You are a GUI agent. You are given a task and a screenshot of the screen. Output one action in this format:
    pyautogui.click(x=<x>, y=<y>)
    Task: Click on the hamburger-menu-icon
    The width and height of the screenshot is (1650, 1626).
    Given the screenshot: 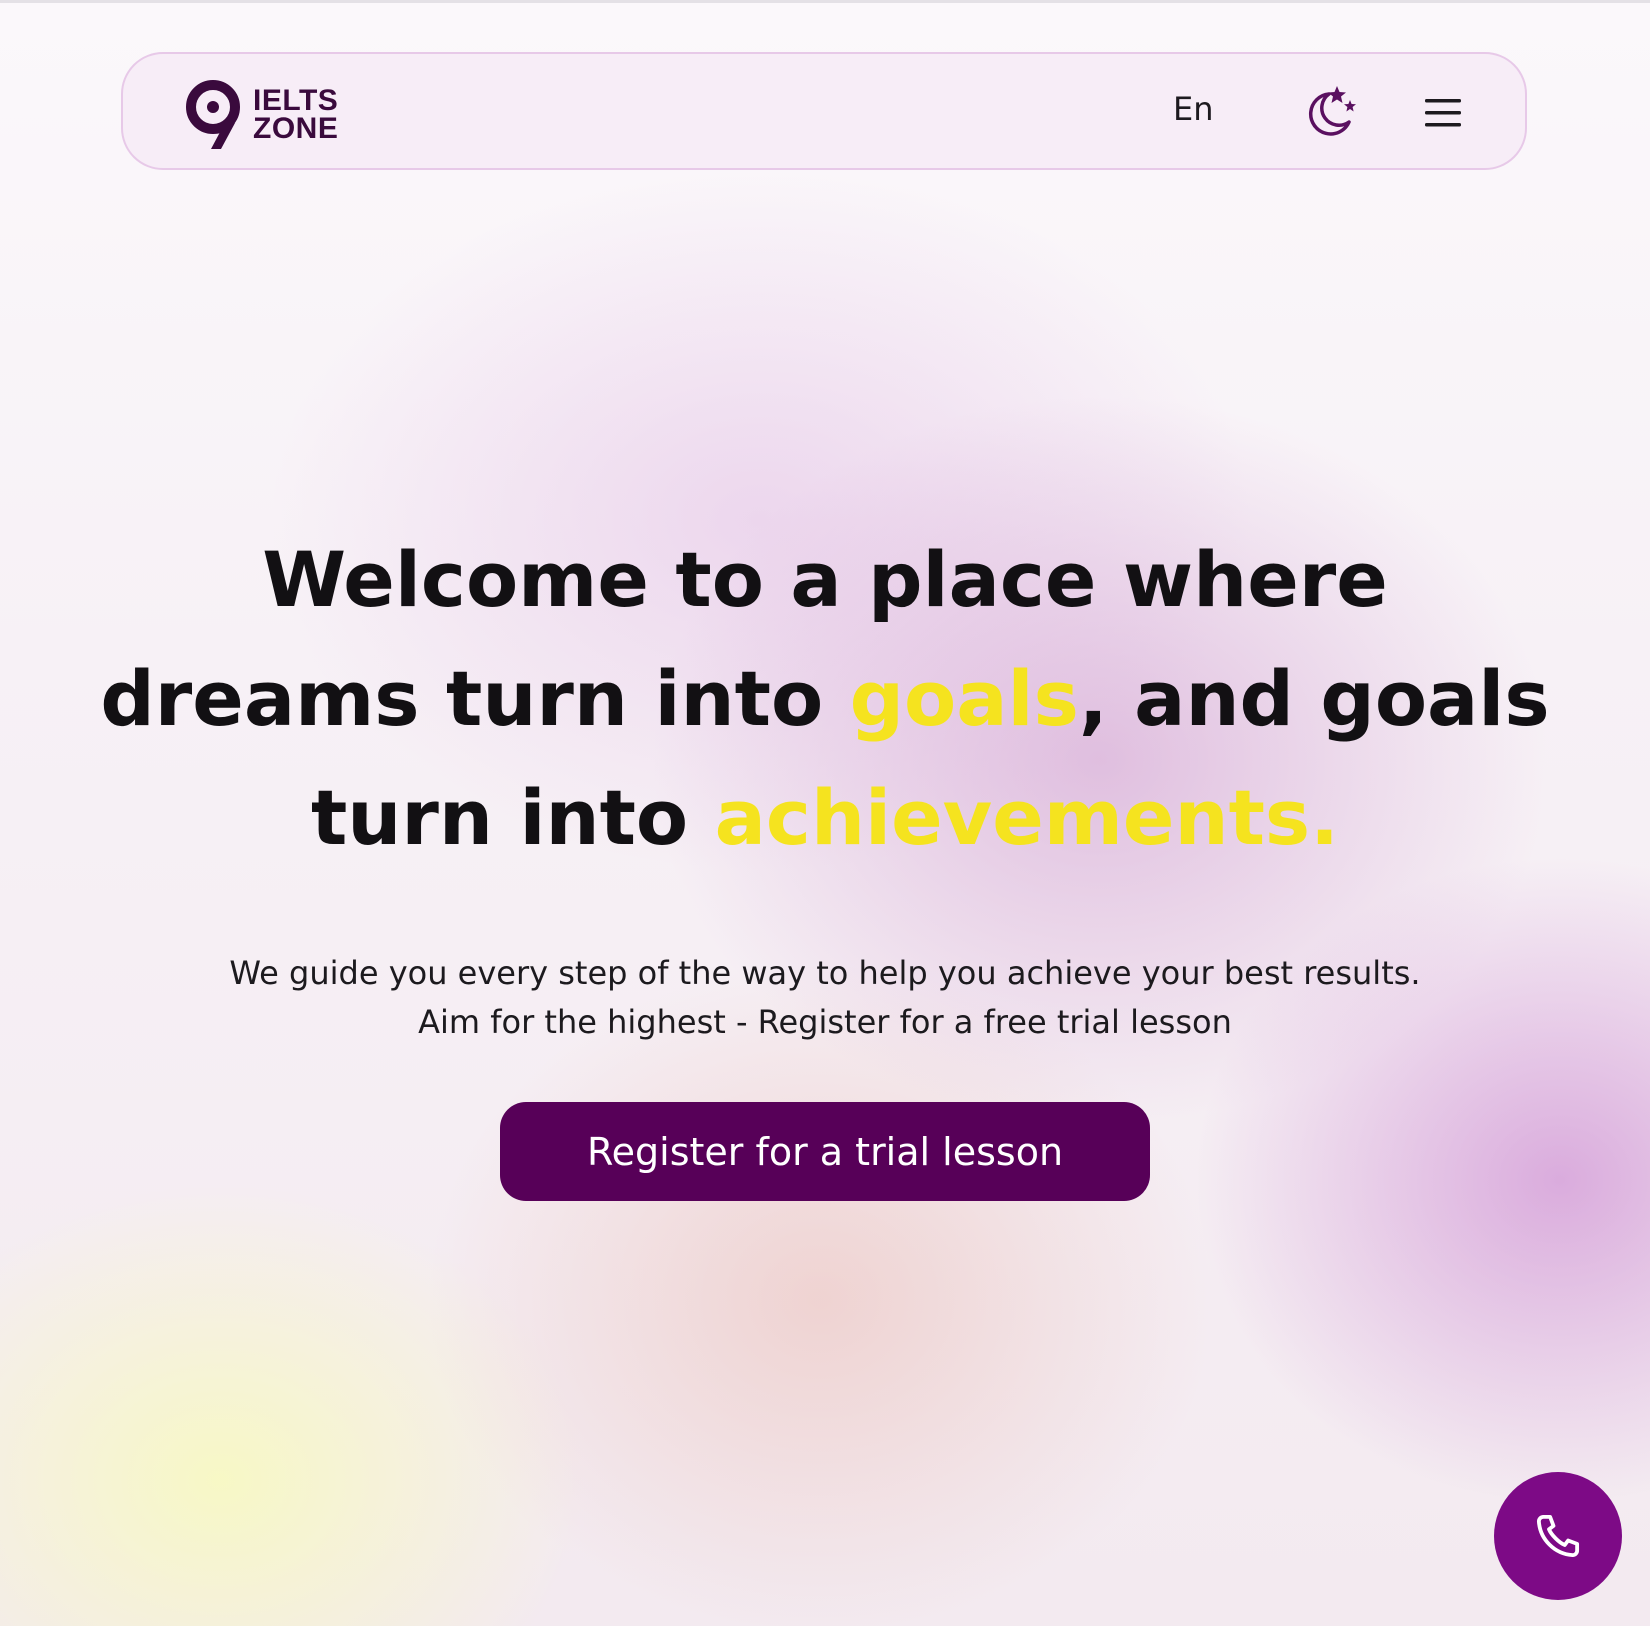 What is the action you would take?
    pyautogui.click(x=1443, y=113)
    